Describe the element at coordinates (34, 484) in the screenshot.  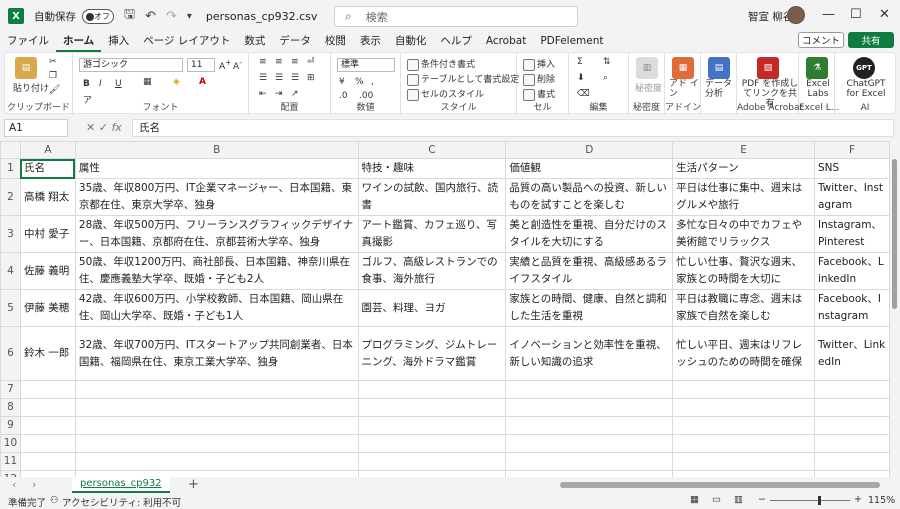
I see `next-sheet-icon: ›` at that location.